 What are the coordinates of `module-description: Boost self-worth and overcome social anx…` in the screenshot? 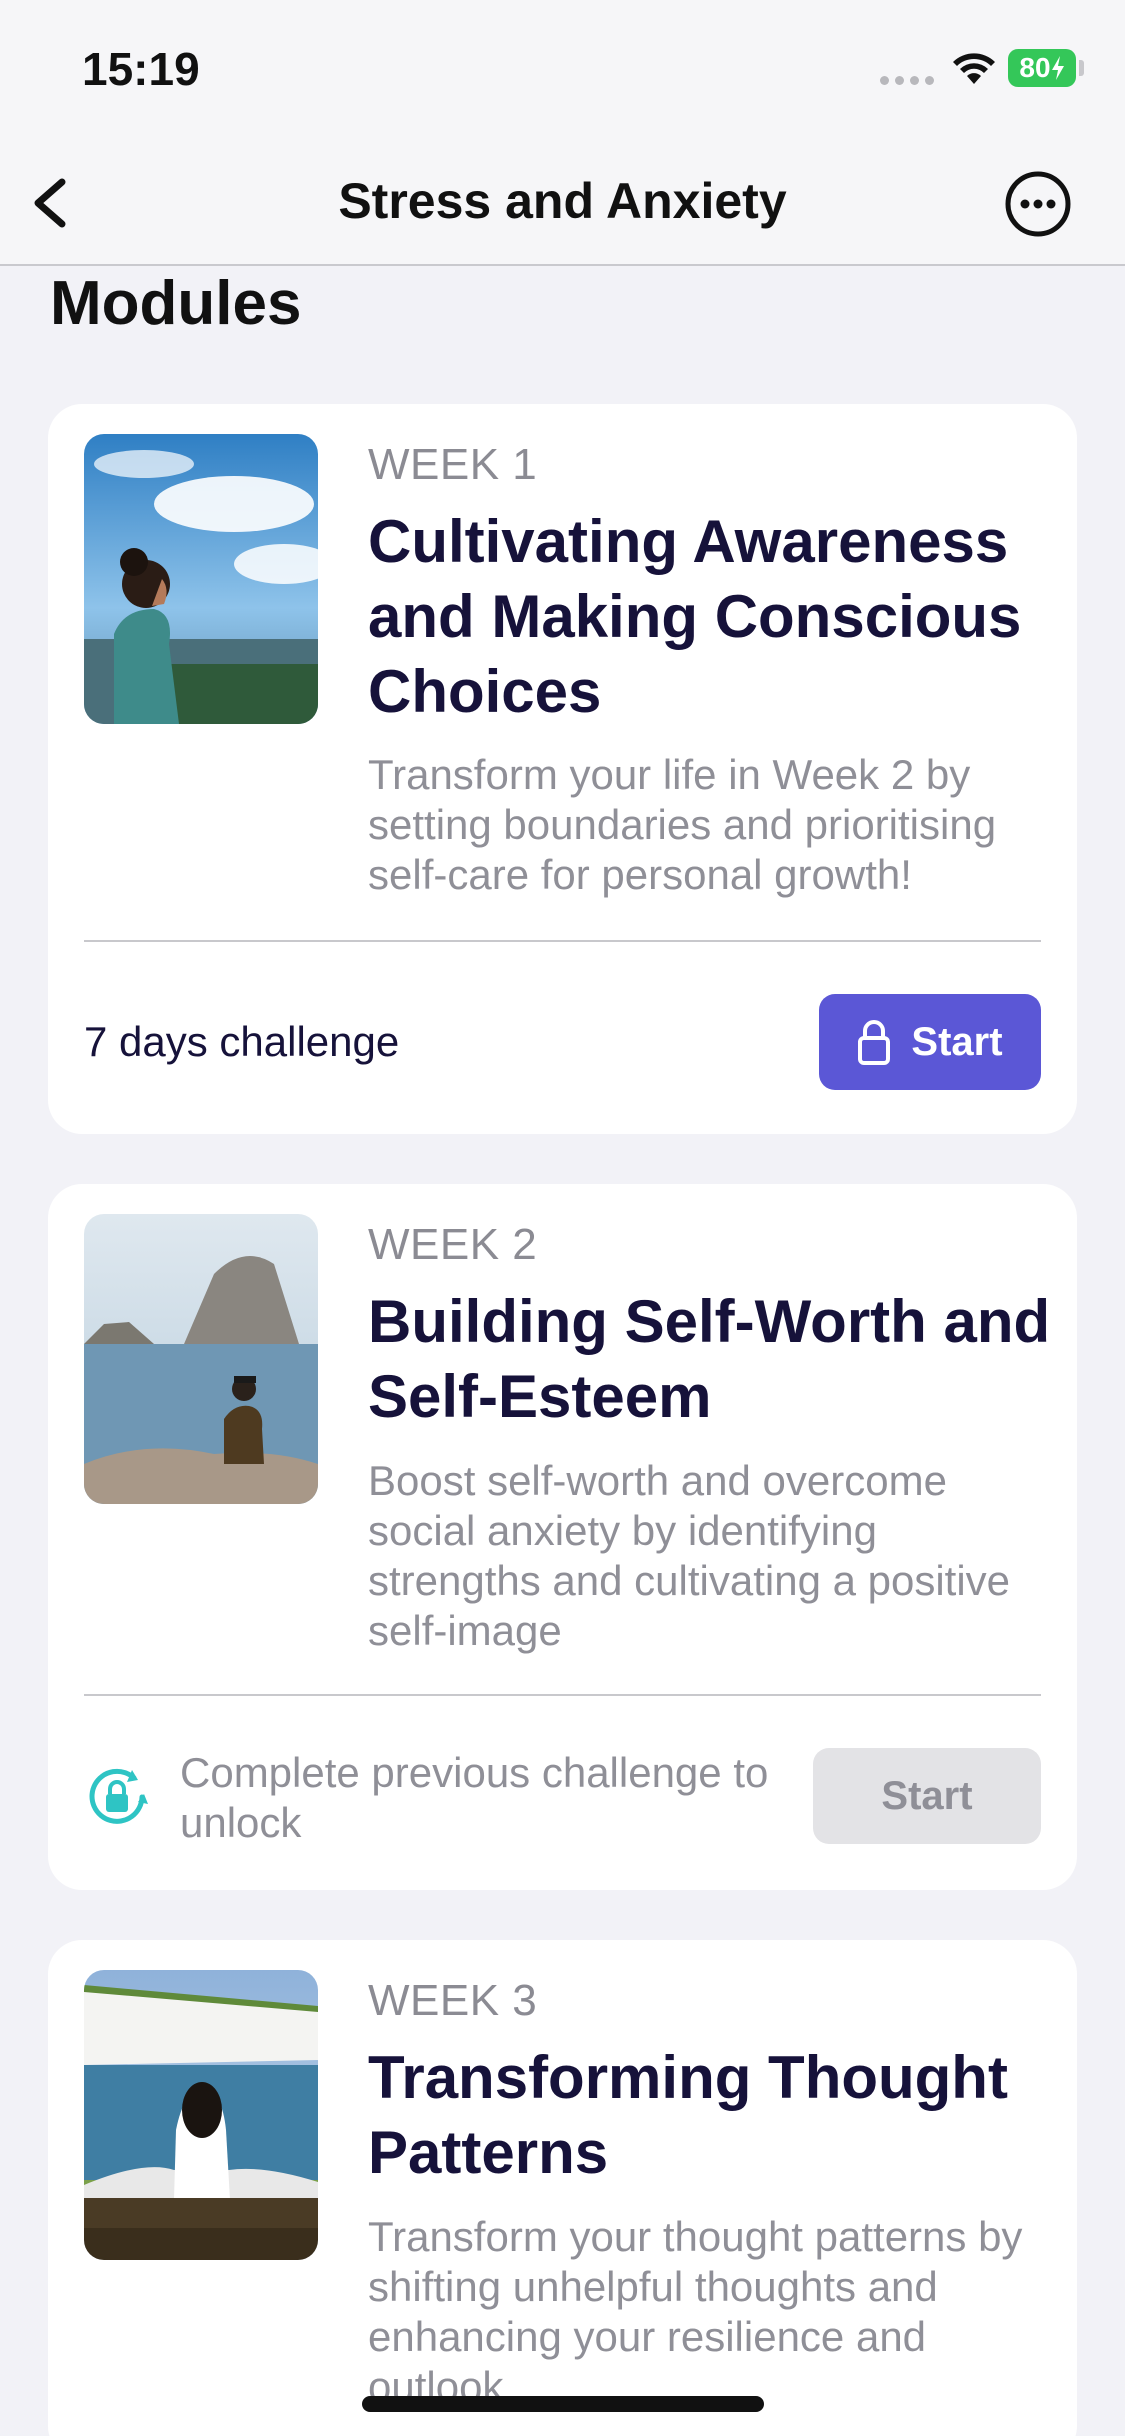 It's located at (689, 1555).